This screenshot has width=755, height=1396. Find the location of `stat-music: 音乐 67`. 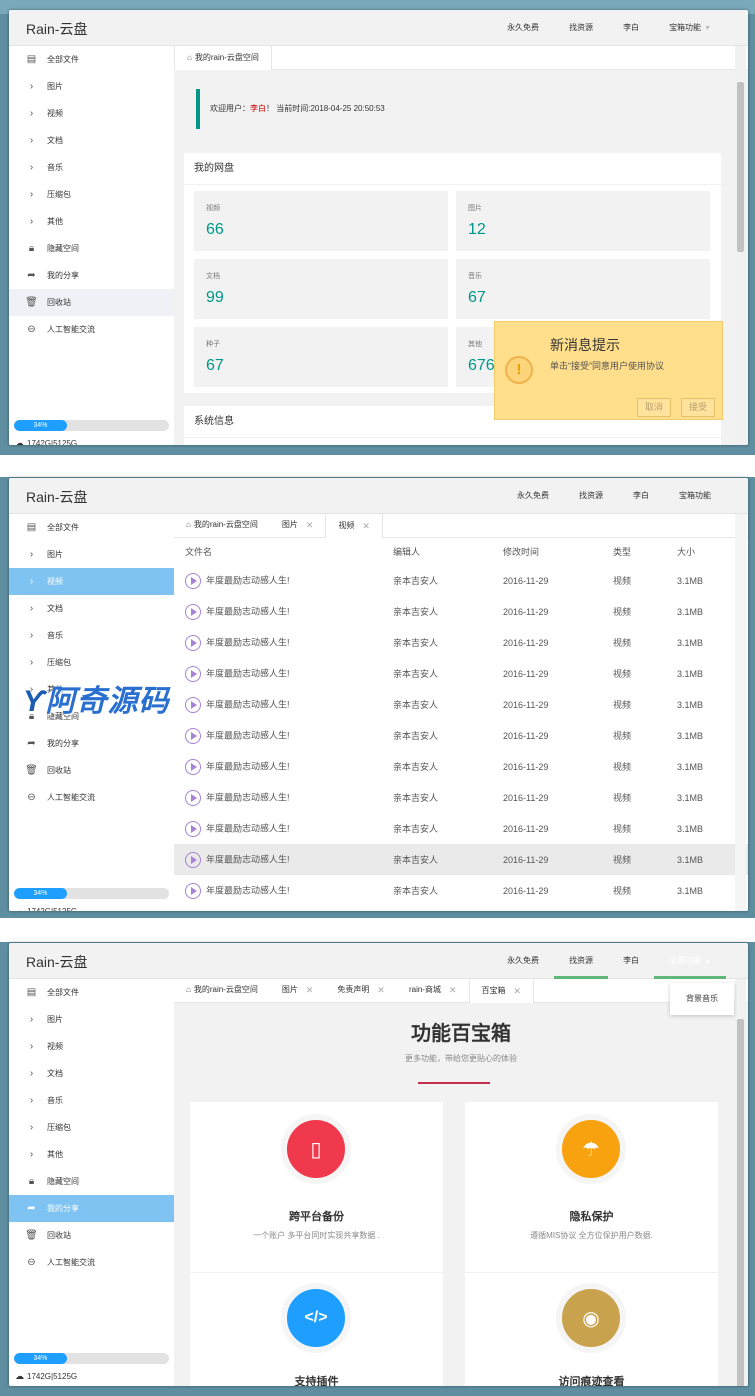

stat-music: 音乐 67 is located at coordinates (583, 289).